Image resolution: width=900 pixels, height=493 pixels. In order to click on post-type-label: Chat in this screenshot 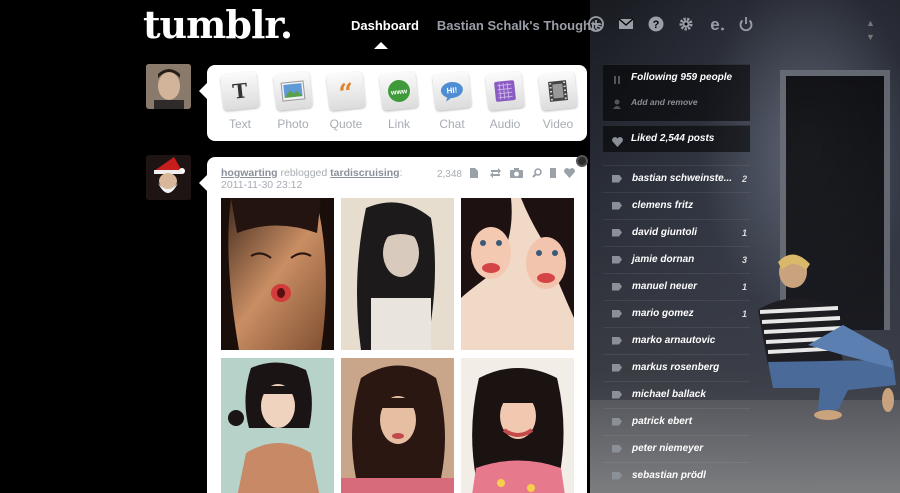, I will do `click(452, 124)`.